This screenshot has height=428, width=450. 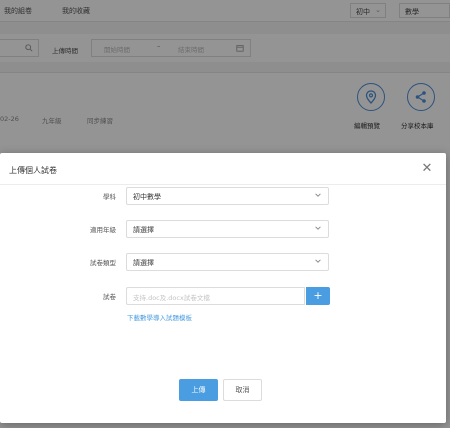 I want to click on cancel-button: 取消, so click(x=242, y=390).